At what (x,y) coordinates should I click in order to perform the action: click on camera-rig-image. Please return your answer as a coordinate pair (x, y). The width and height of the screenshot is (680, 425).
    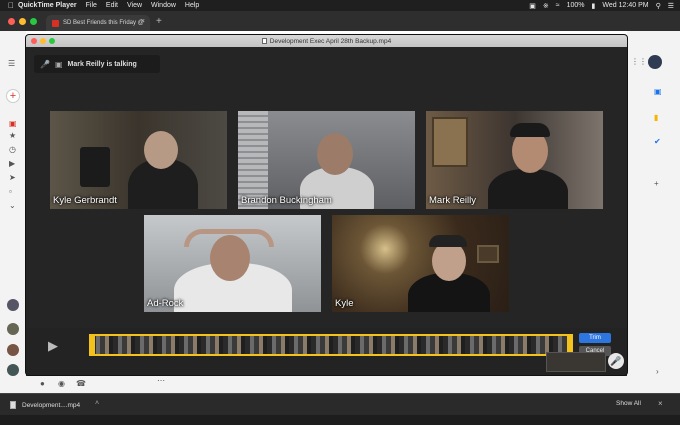
    Looking at the image, I should click on (95, 167).